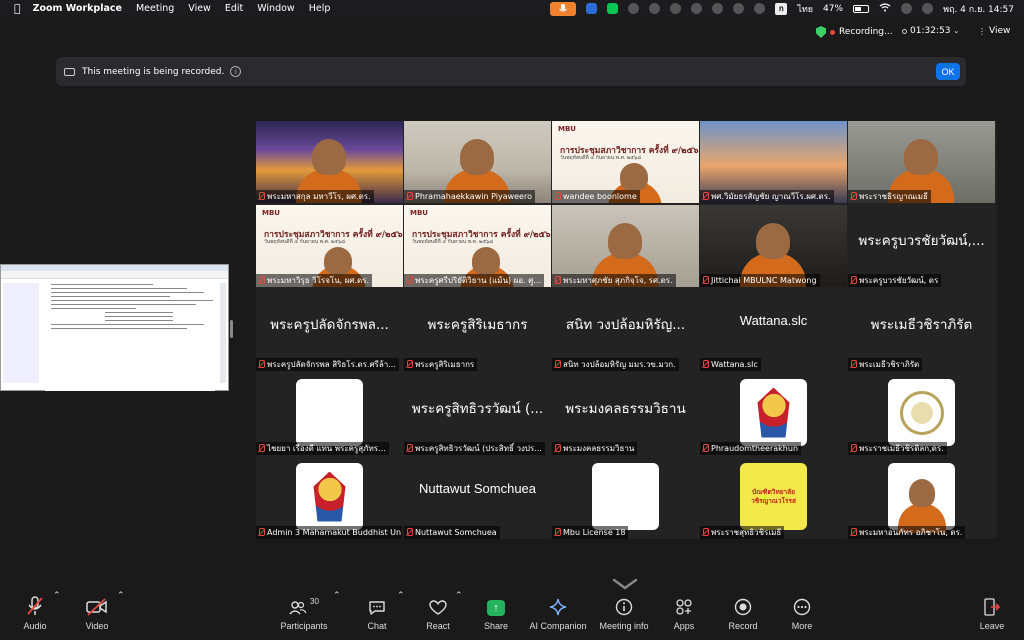 The height and width of the screenshot is (640, 1024). Describe the element at coordinates (624, 615) in the screenshot. I see `meeting-info-button: Meeting info` at that location.